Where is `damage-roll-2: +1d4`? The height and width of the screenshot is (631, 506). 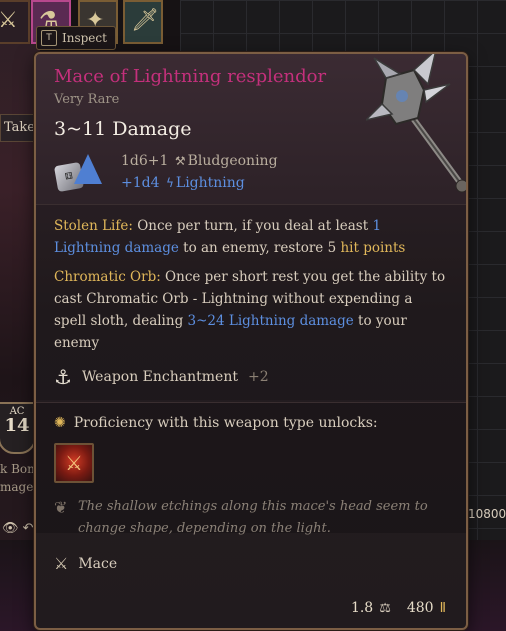
damage-roll-2: +1d4 is located at coordinates (140, 183).